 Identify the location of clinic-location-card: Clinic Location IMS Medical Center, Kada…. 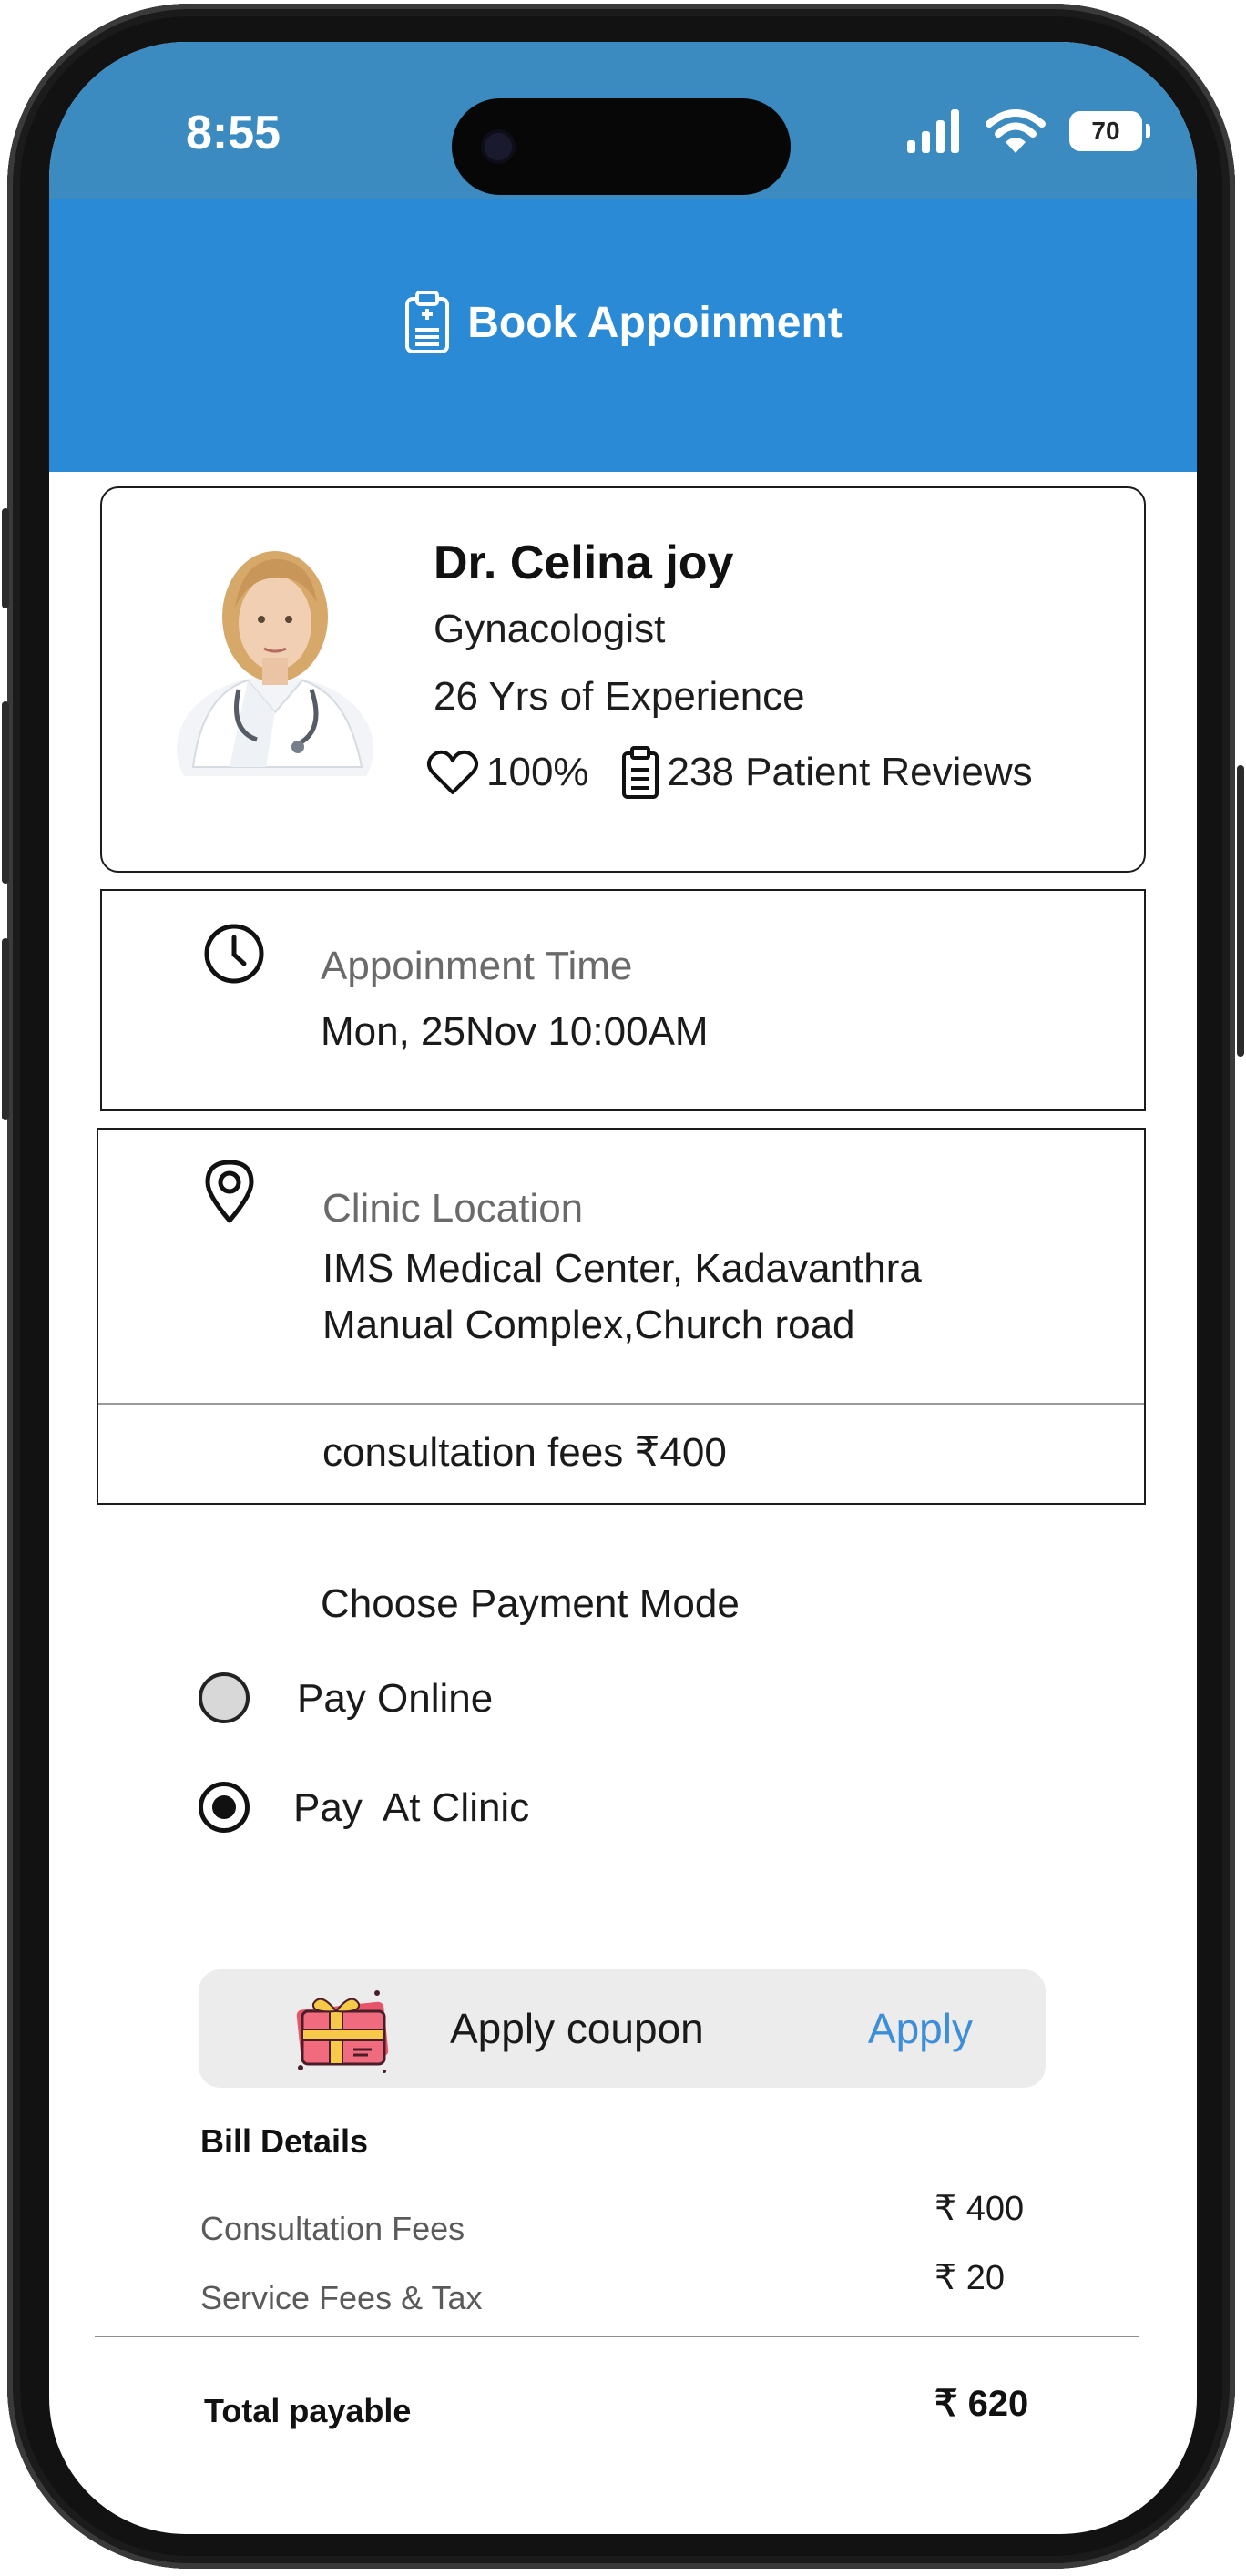
(621, 1316).